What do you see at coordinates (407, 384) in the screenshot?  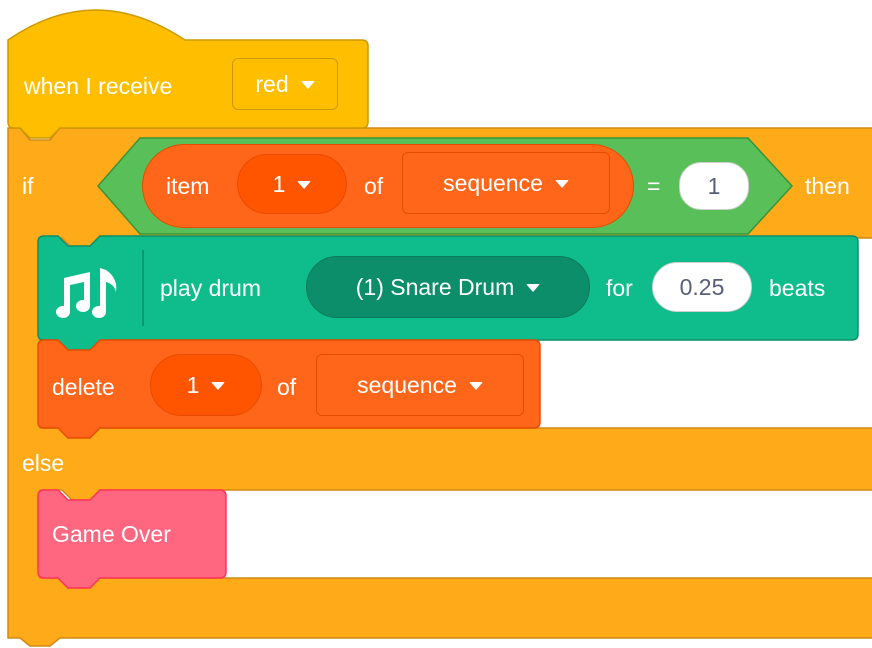 I see `delete-list-dropdown-value: sequence` at bounding box center [407, 384].